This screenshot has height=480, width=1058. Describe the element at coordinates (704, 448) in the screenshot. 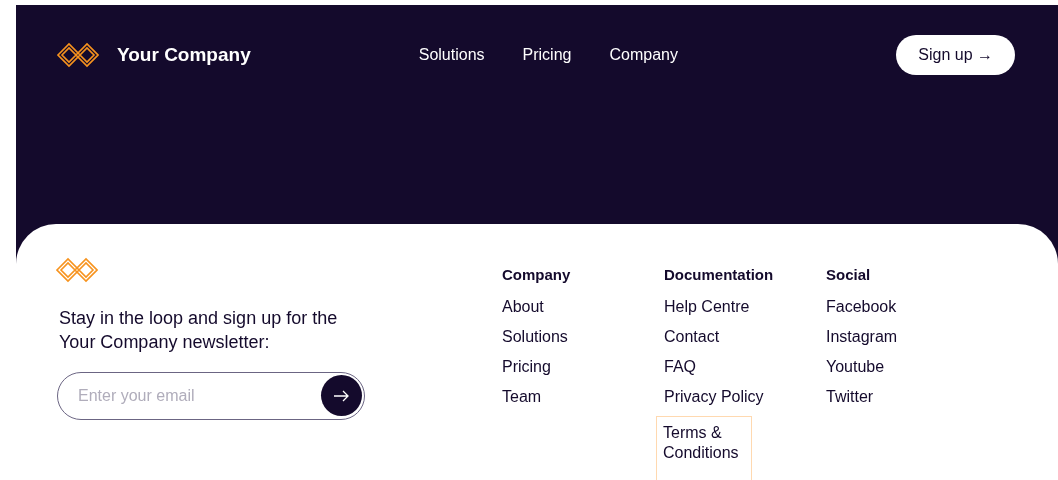

I see `footer-link: Terms & Conditions` at that location.